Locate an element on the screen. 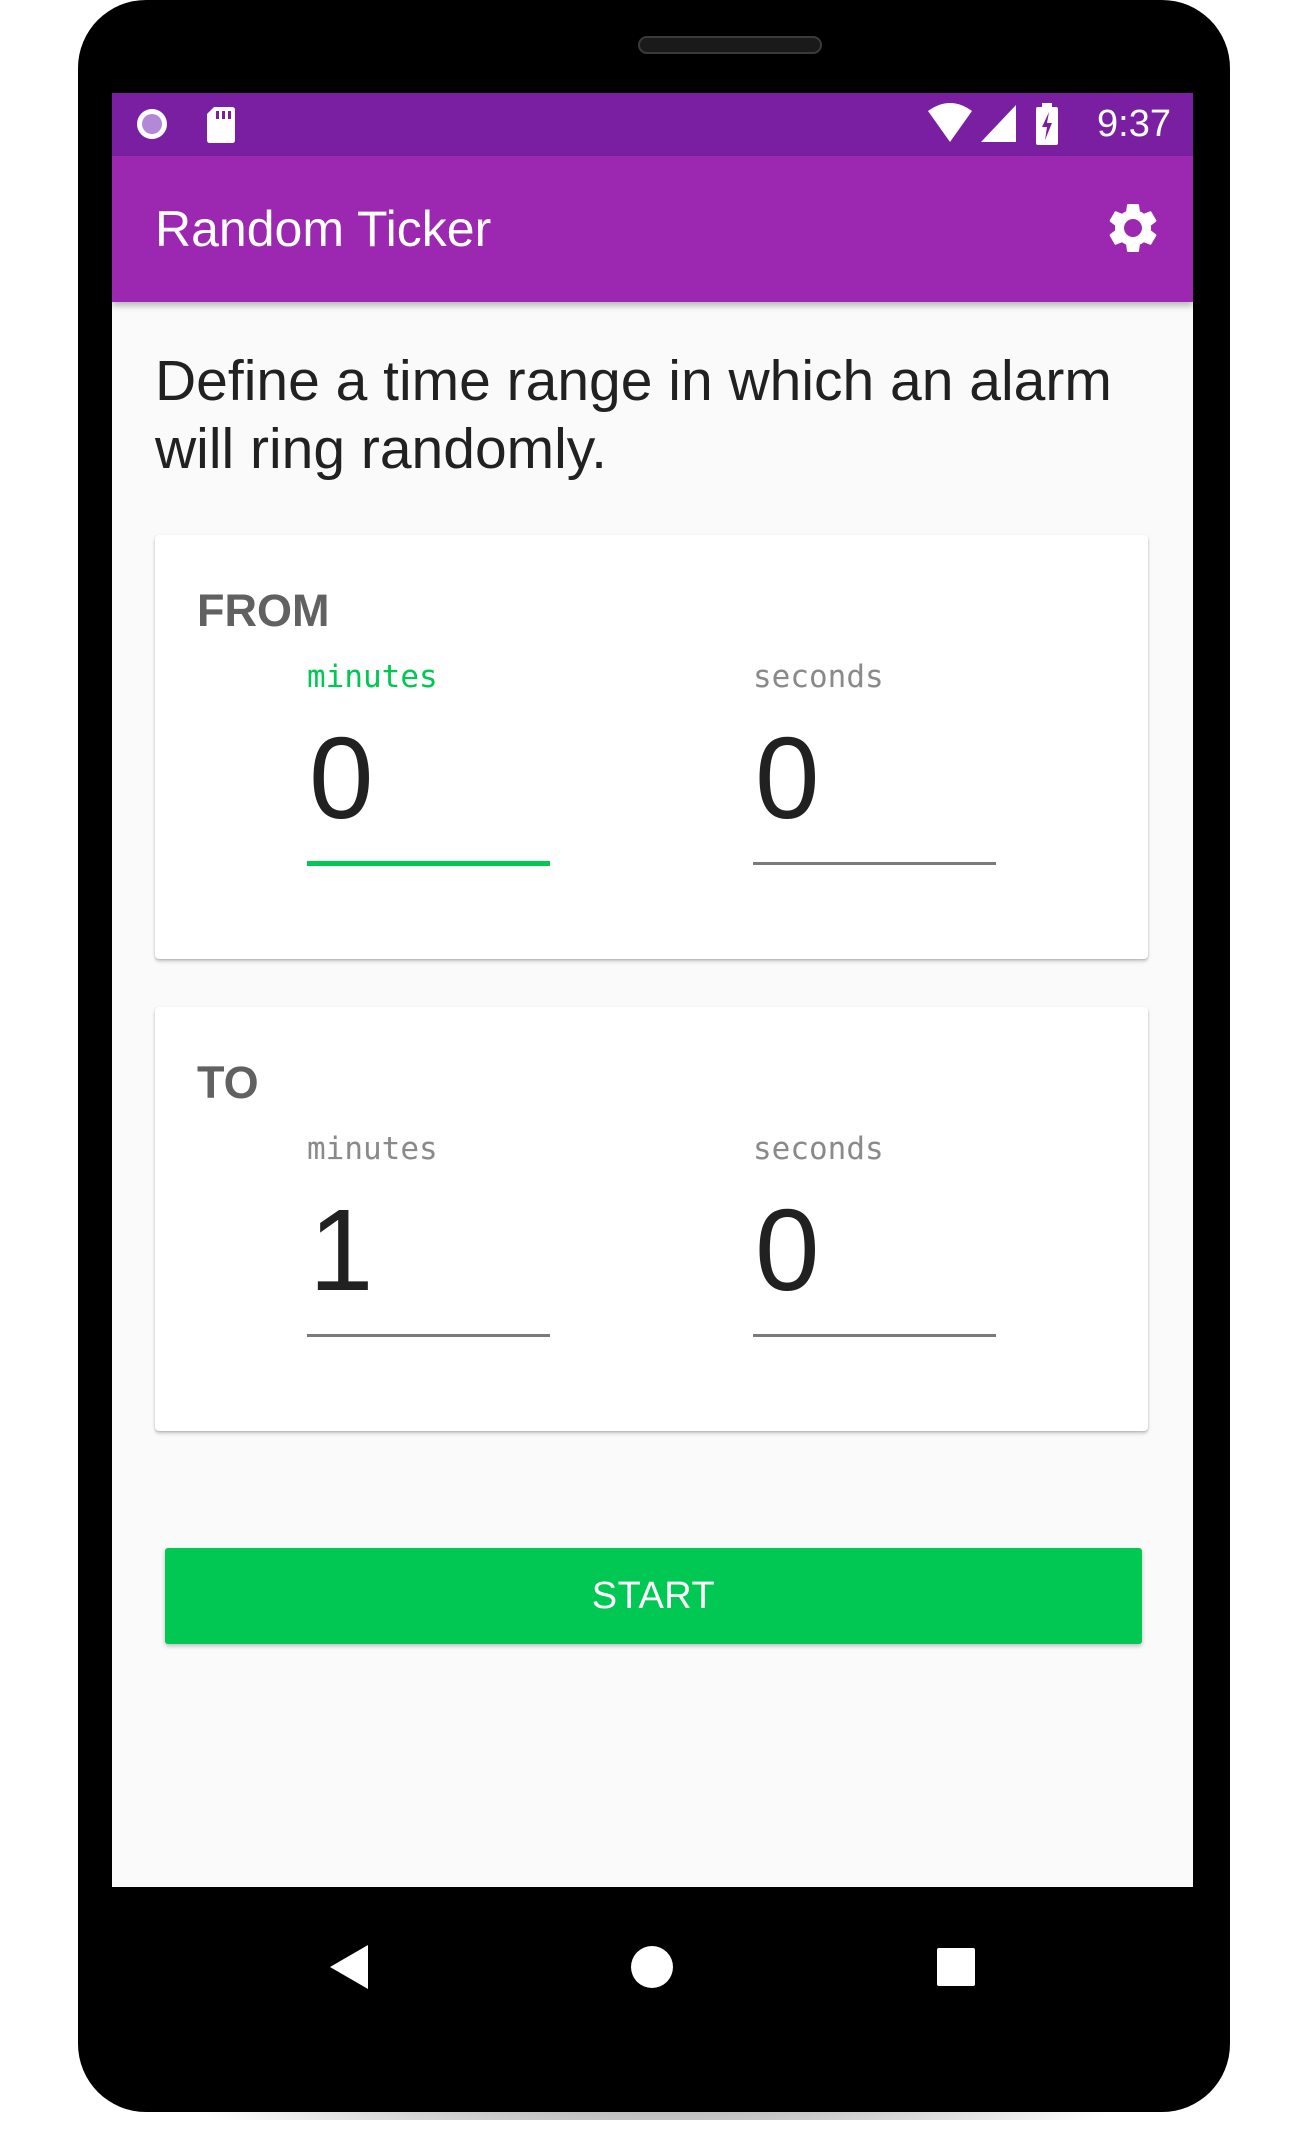 The image size is (1305, 2130). settings-button is located at coordinates (1133, 228).